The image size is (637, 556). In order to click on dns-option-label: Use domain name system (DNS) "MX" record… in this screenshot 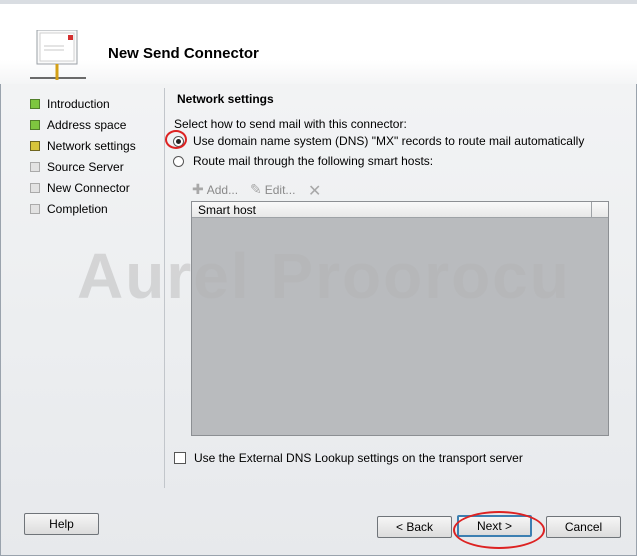, I will do `click(389, 141)`.